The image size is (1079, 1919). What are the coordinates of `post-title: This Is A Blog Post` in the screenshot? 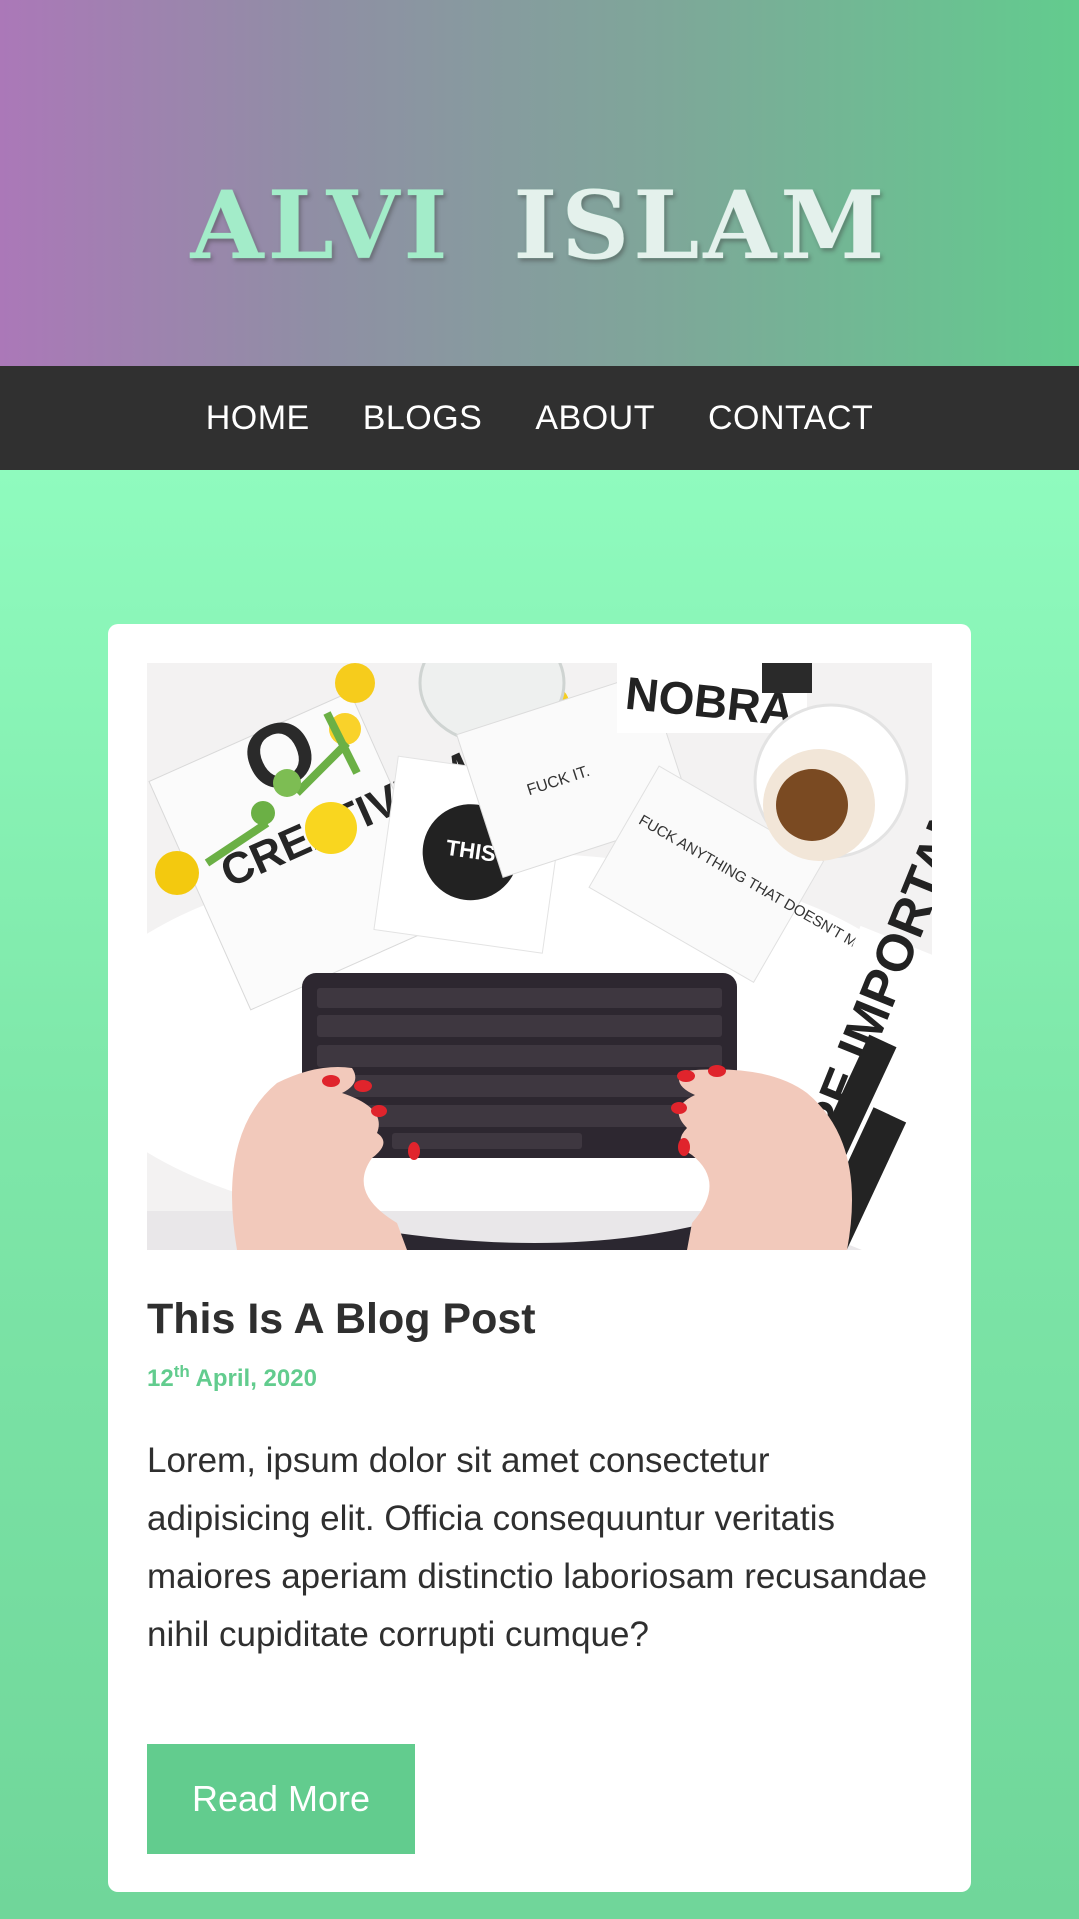 It's located at (341, 1319).